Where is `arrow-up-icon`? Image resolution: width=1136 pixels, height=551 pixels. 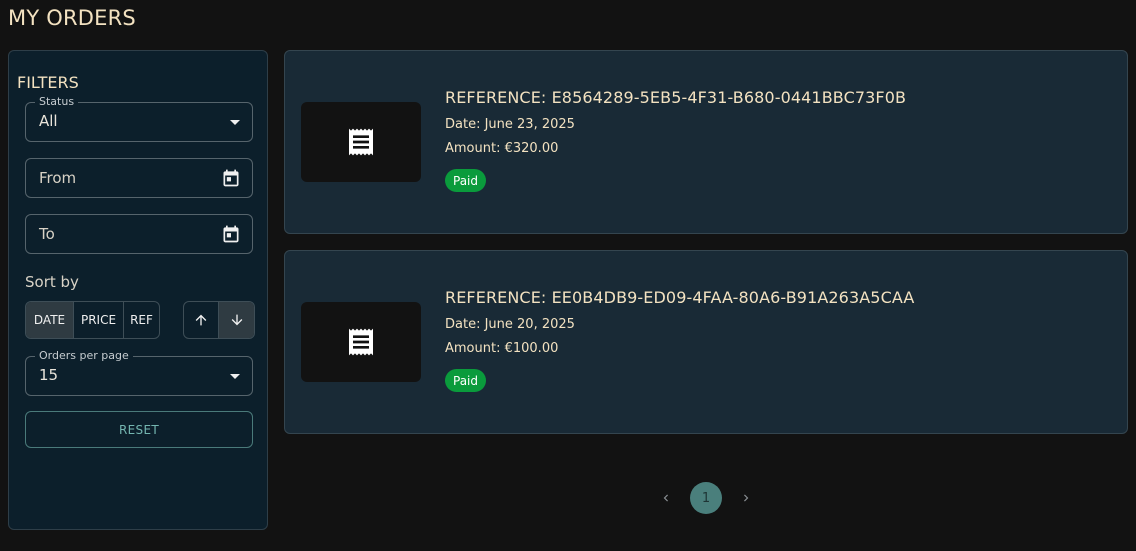 arrow-up-icon is located at coordinates (201, 320).